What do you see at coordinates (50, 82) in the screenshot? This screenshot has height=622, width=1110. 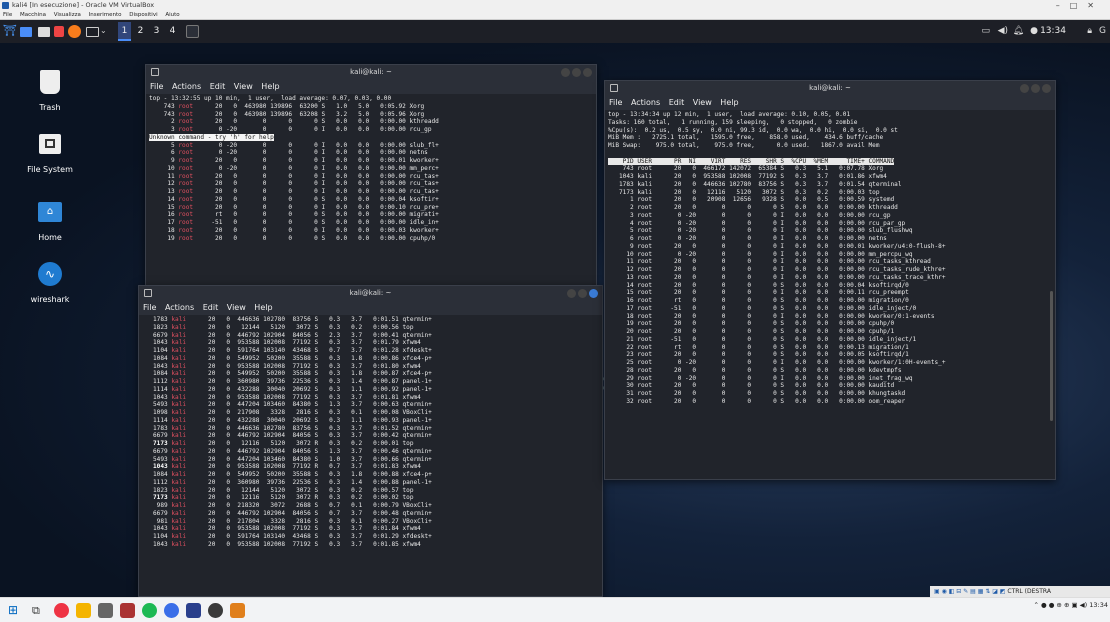 I see `trash-icon` at bounding box center [50, 82].